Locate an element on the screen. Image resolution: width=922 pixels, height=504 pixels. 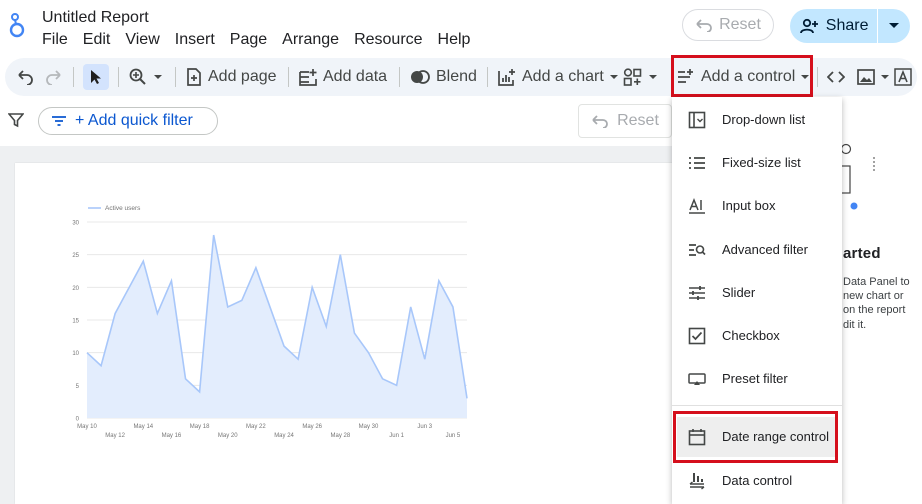
x-tick-label: May 20 is located at coordinates (228, 436).